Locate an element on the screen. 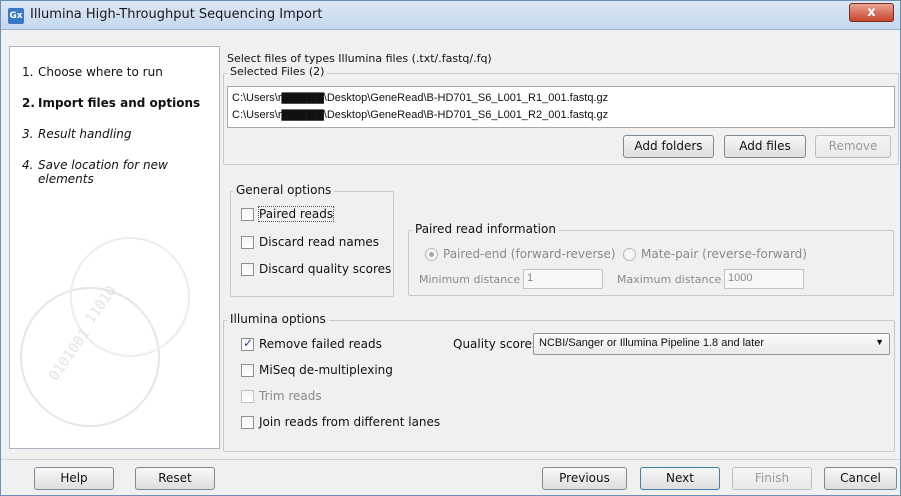 The height and width of the screenshot is (496, 901). add-folders-button: Add folders is located at coordinates (668, 146).